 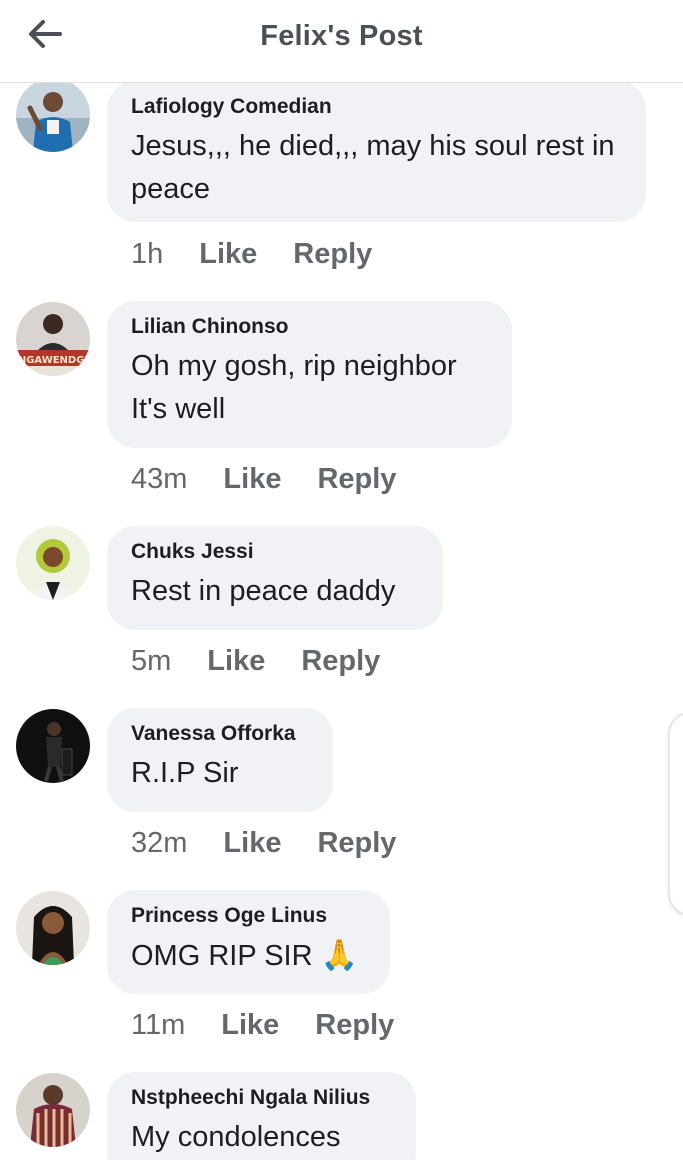 I want to click on top-bar: Felix's Post, so click(x=341, y=41).